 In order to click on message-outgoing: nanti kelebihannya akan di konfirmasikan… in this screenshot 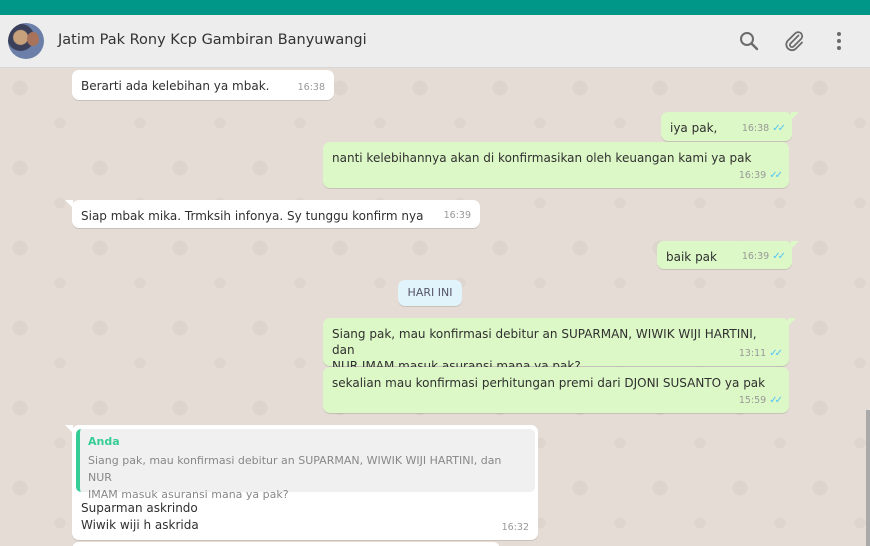, I will do `click(556, 165)`.